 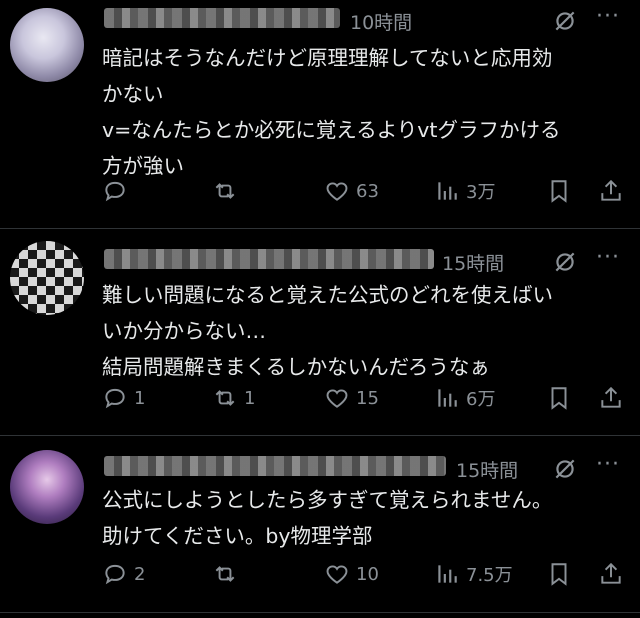 I want to click on post-timestamp: 10時間, so click(x=381, y=21).